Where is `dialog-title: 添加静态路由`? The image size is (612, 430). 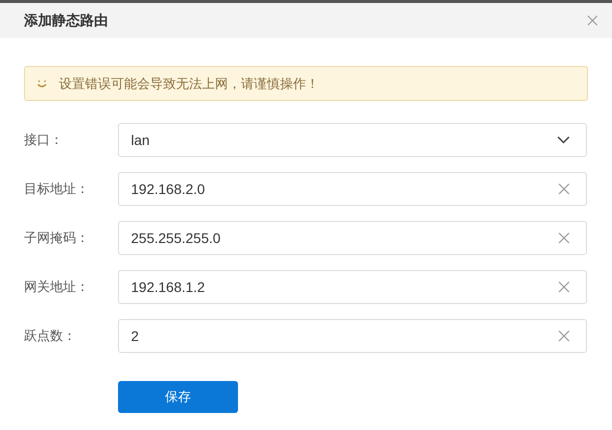 dialog-title: 添加静态路由 is located at coordinates (66, 20).